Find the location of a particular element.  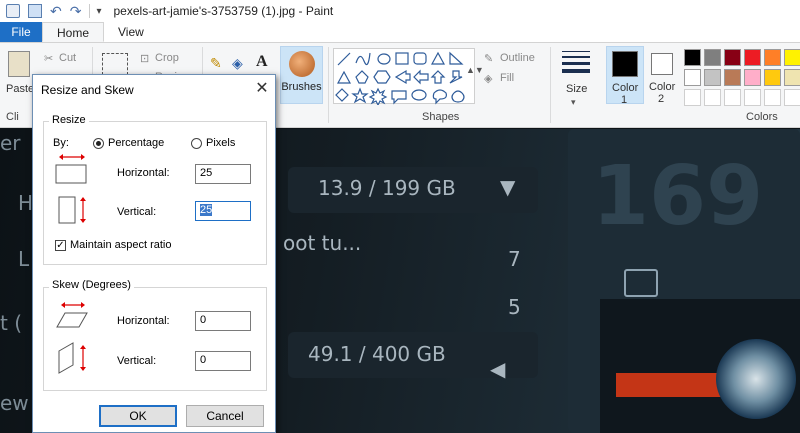

resize-vertical-value: 25 is located at coordinates (206, 210).